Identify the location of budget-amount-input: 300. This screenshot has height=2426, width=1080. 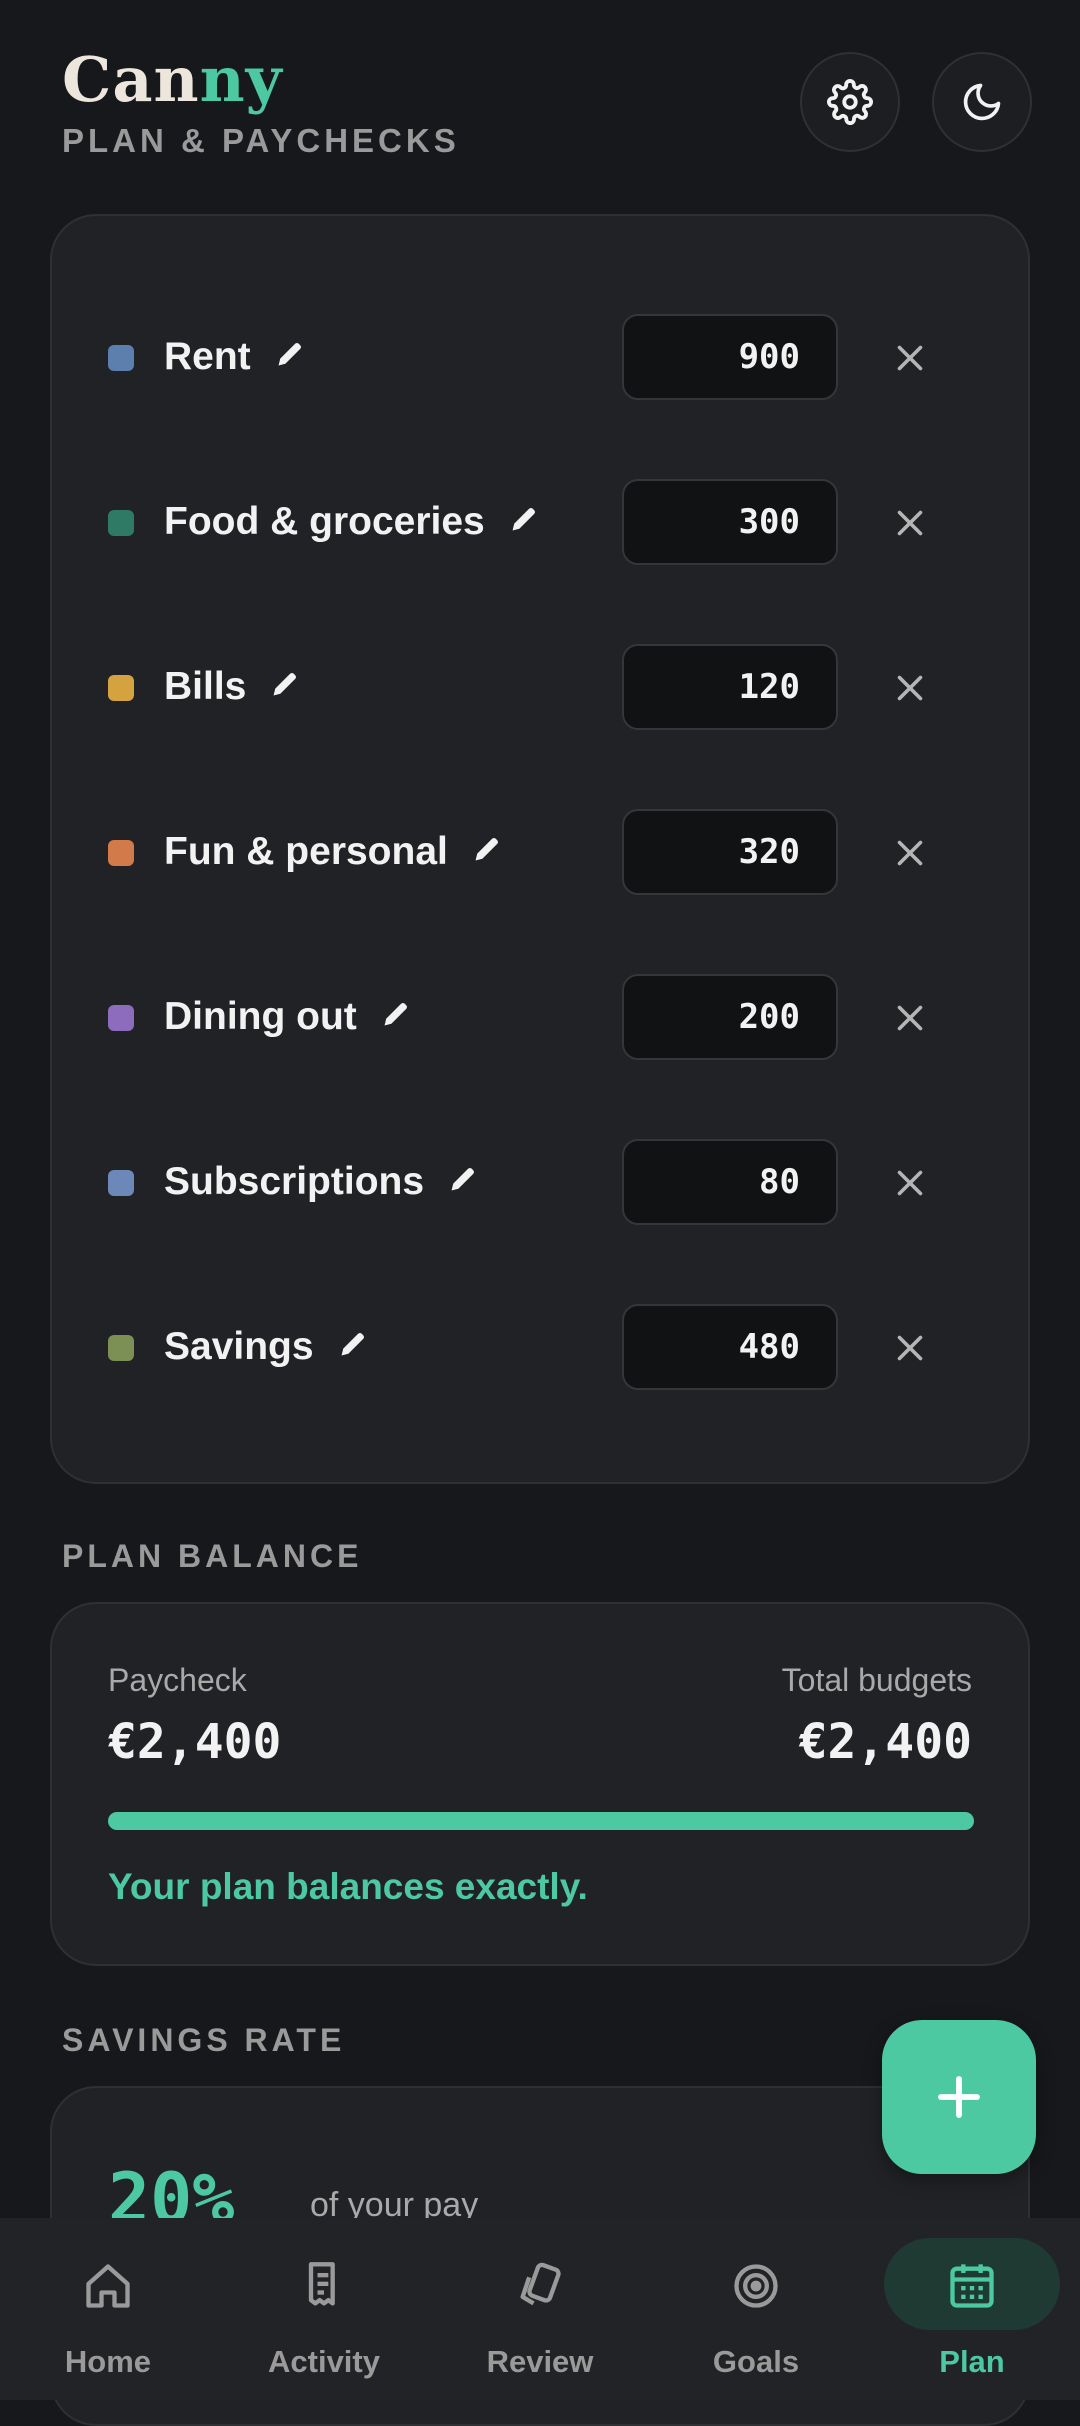
(730, 522).